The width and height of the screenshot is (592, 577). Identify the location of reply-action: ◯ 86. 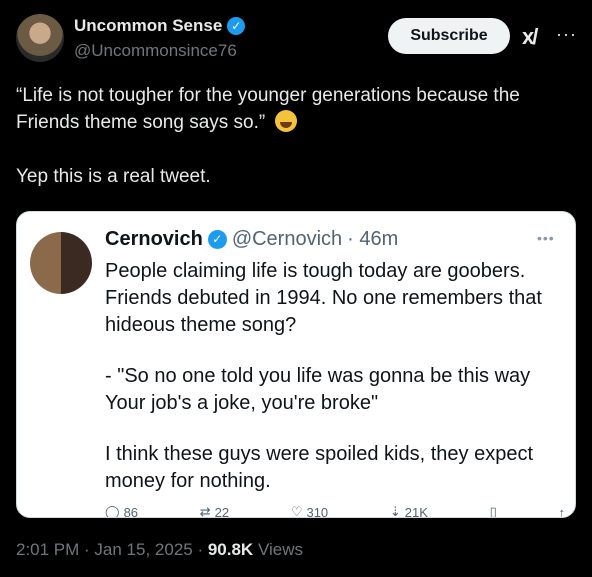
(122, 511).